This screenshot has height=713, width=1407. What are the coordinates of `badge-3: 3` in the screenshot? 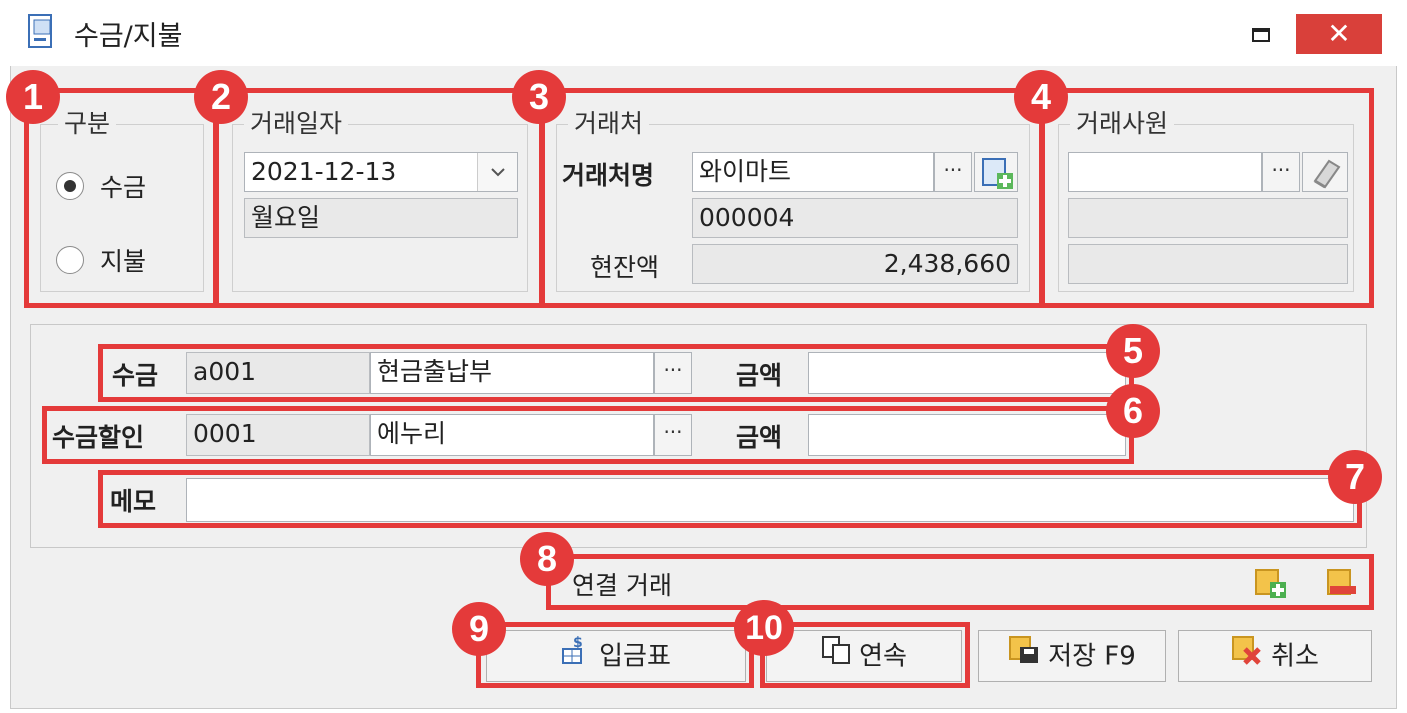 It's located at (539, 97).